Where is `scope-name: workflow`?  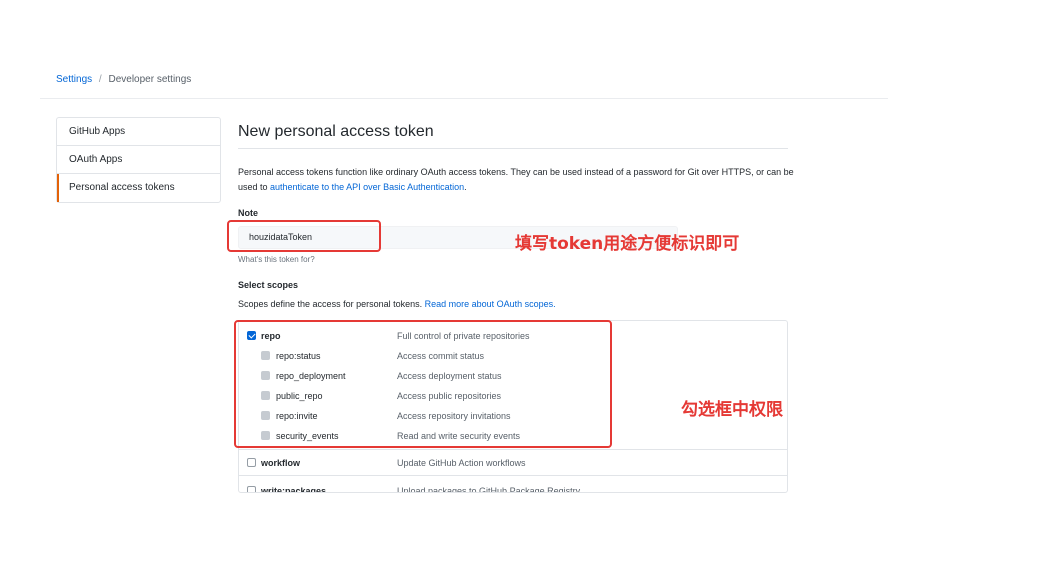 scope-name: workflow is located at coordinates (281, 463).